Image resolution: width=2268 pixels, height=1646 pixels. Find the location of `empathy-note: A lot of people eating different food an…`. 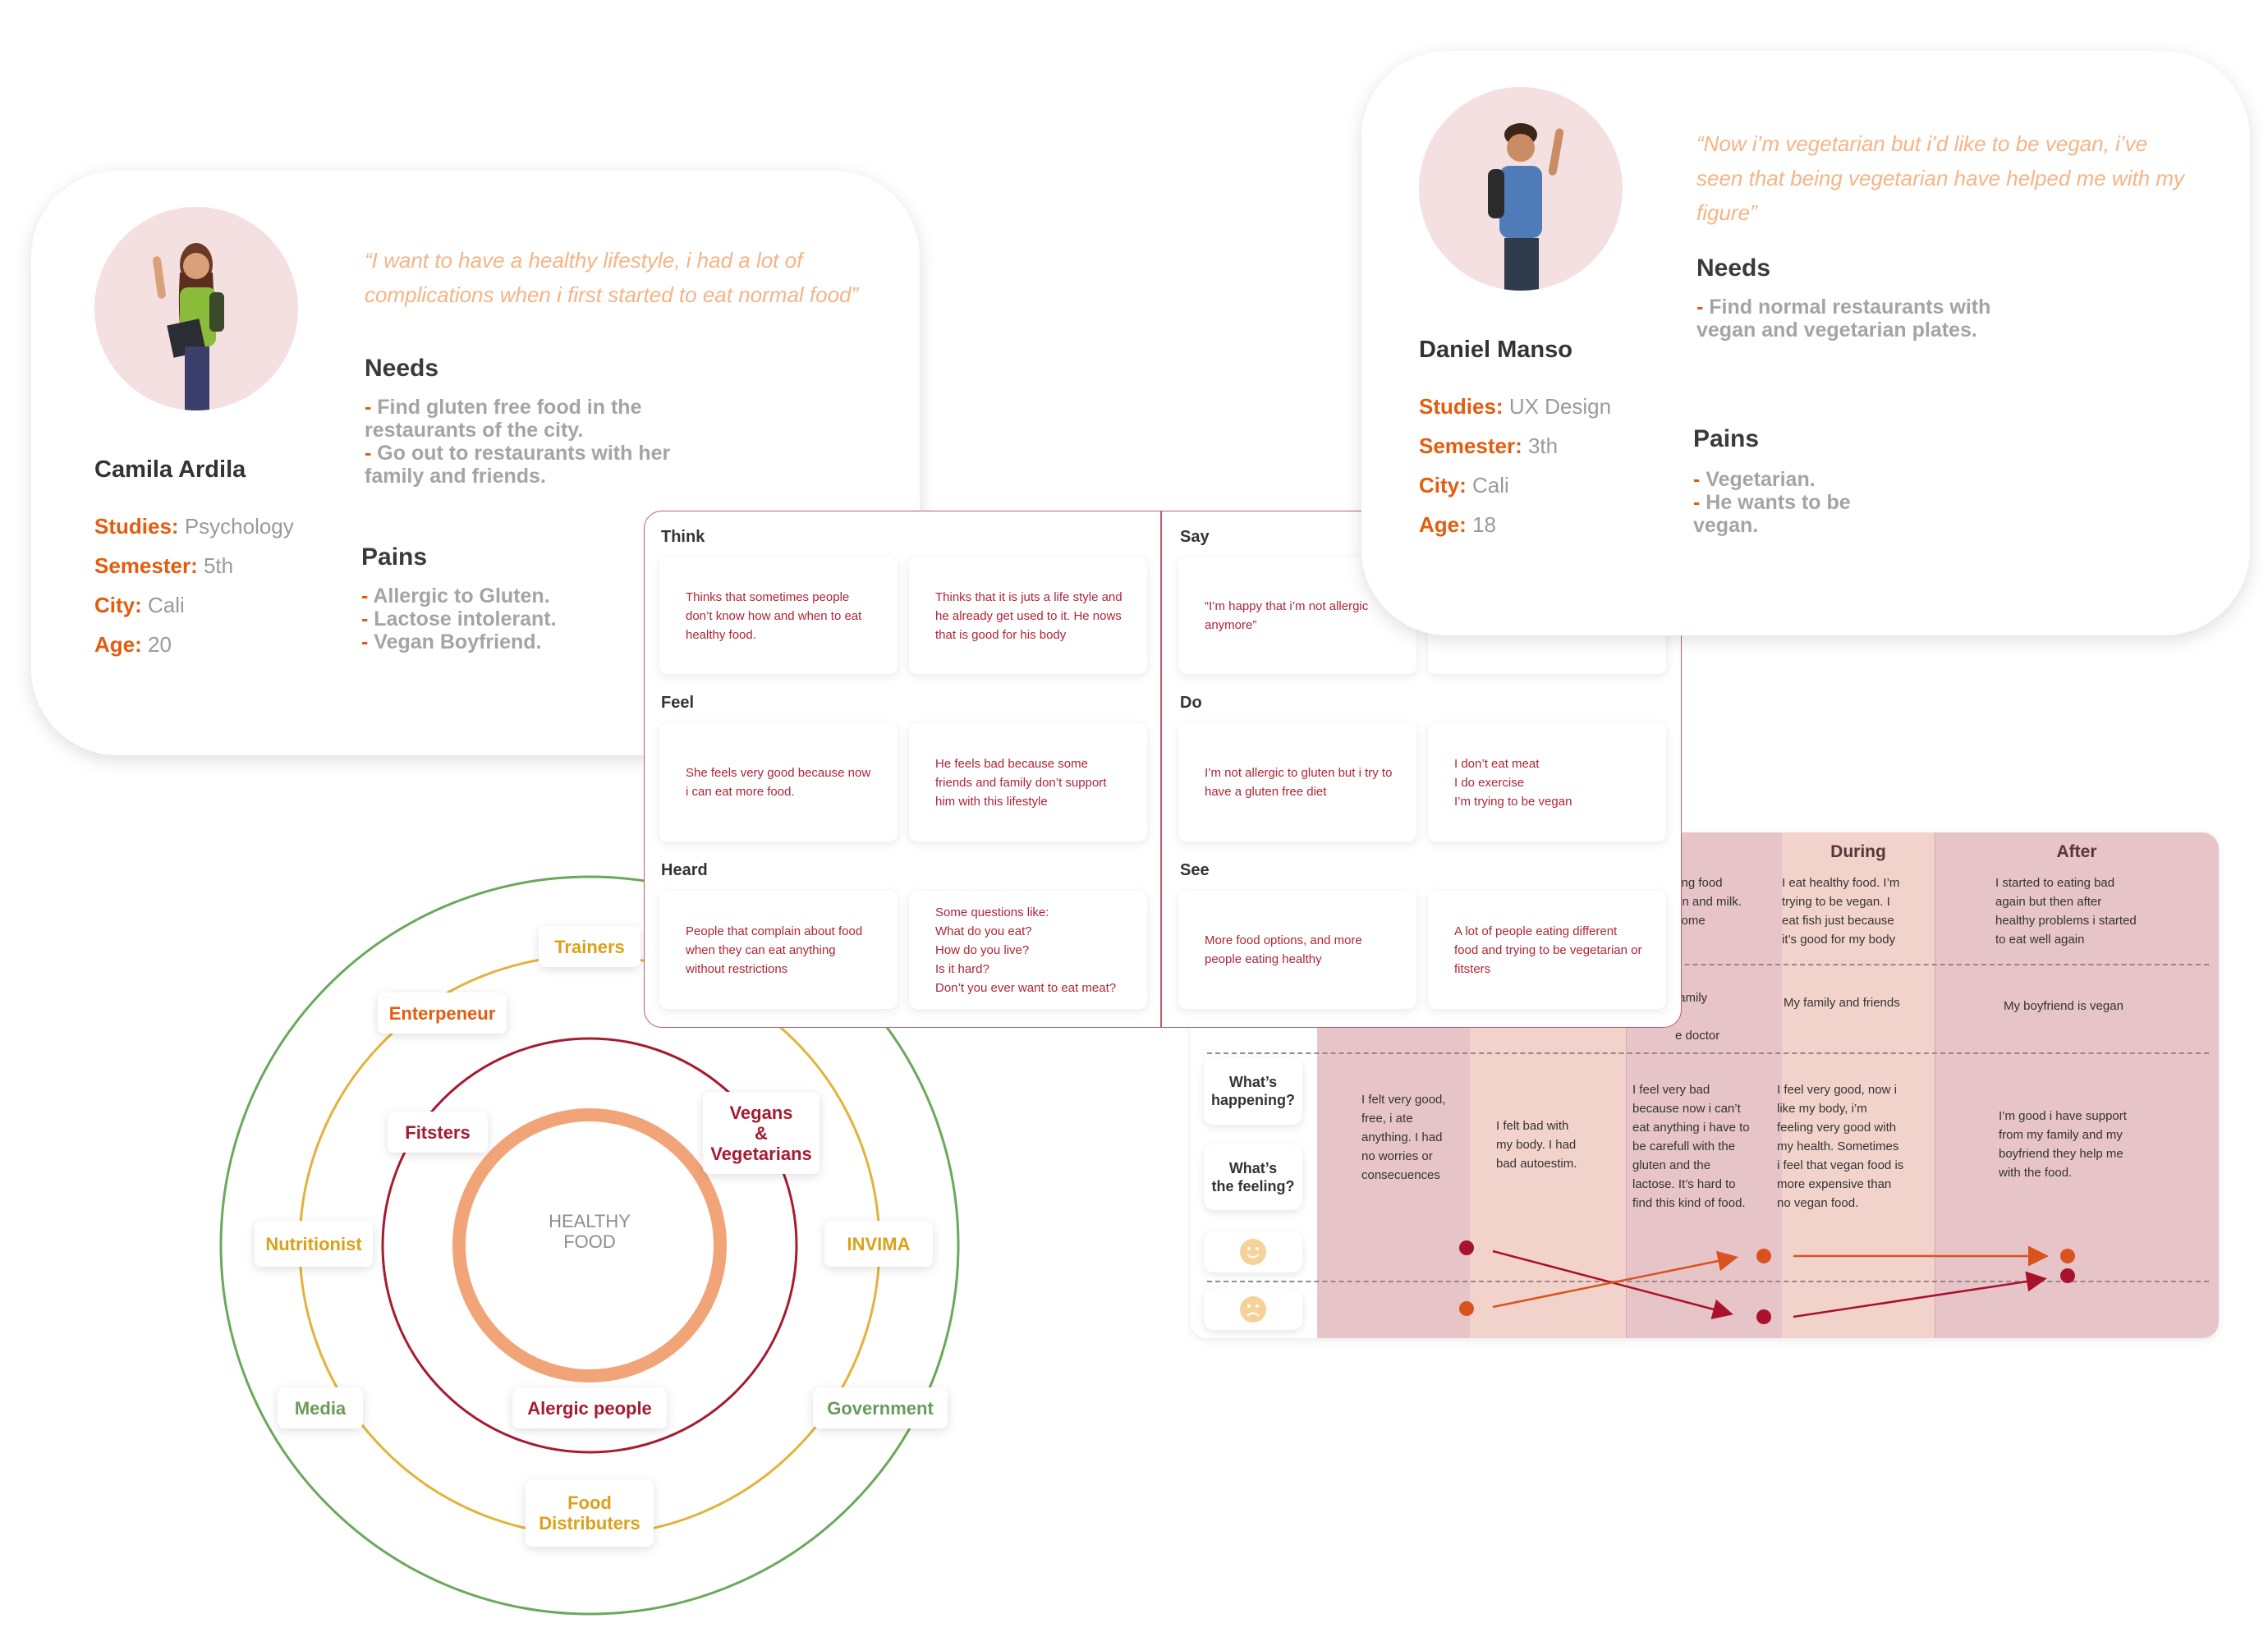

empathy-note: A lot of people eating different food an… is located at coordinates (1547, 950).